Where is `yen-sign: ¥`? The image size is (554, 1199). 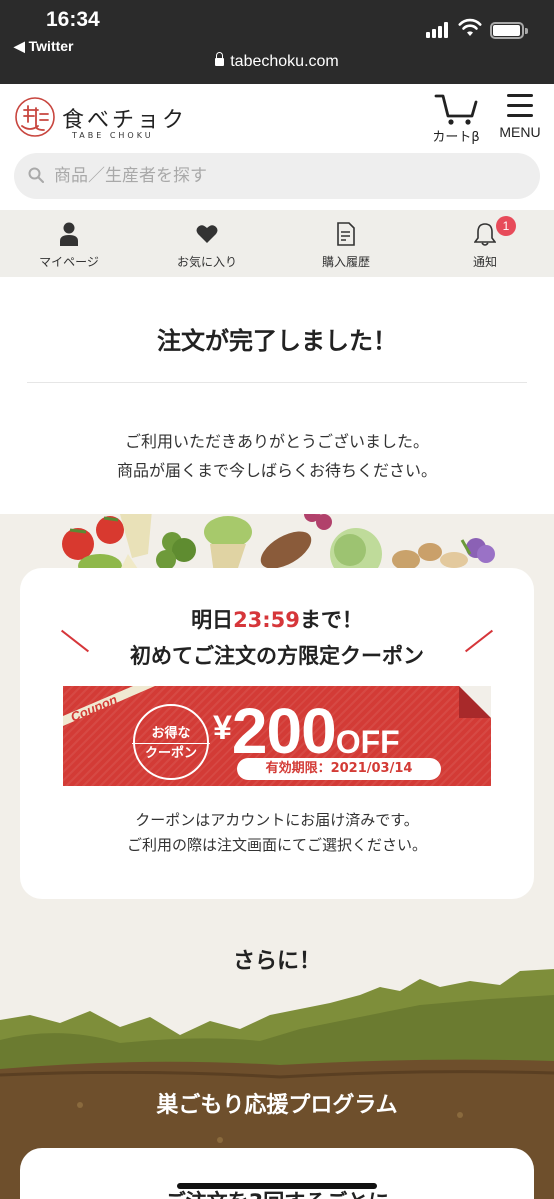 yen-sign: ¥ is located at coordinates (222, 728).